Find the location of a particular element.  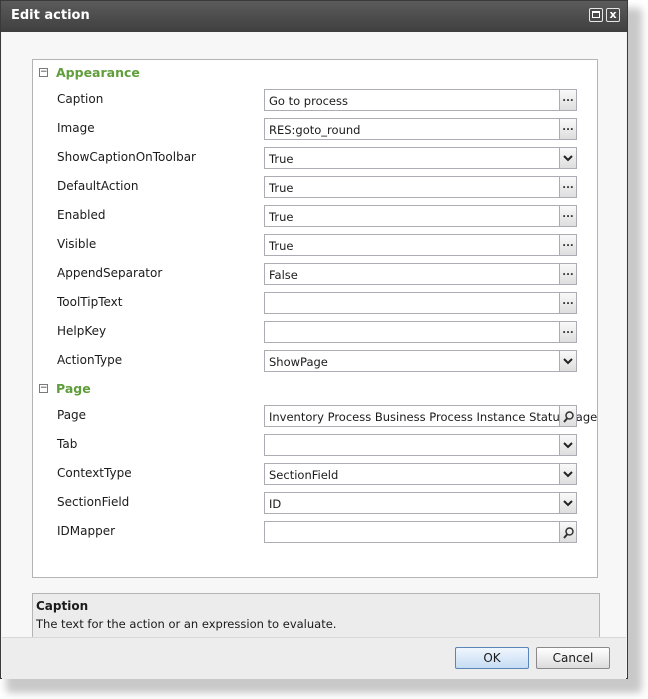

property-label: SectionField is located at coordinates (93, 502).